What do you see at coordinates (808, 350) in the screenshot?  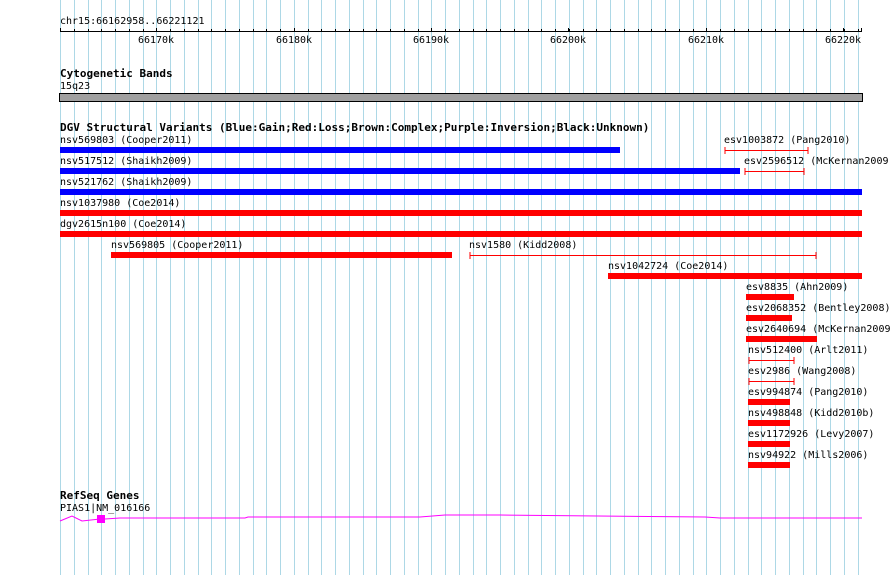 I see `sv-label: nsv512400 (Arlt2011)` at bounding box center [808, 350].